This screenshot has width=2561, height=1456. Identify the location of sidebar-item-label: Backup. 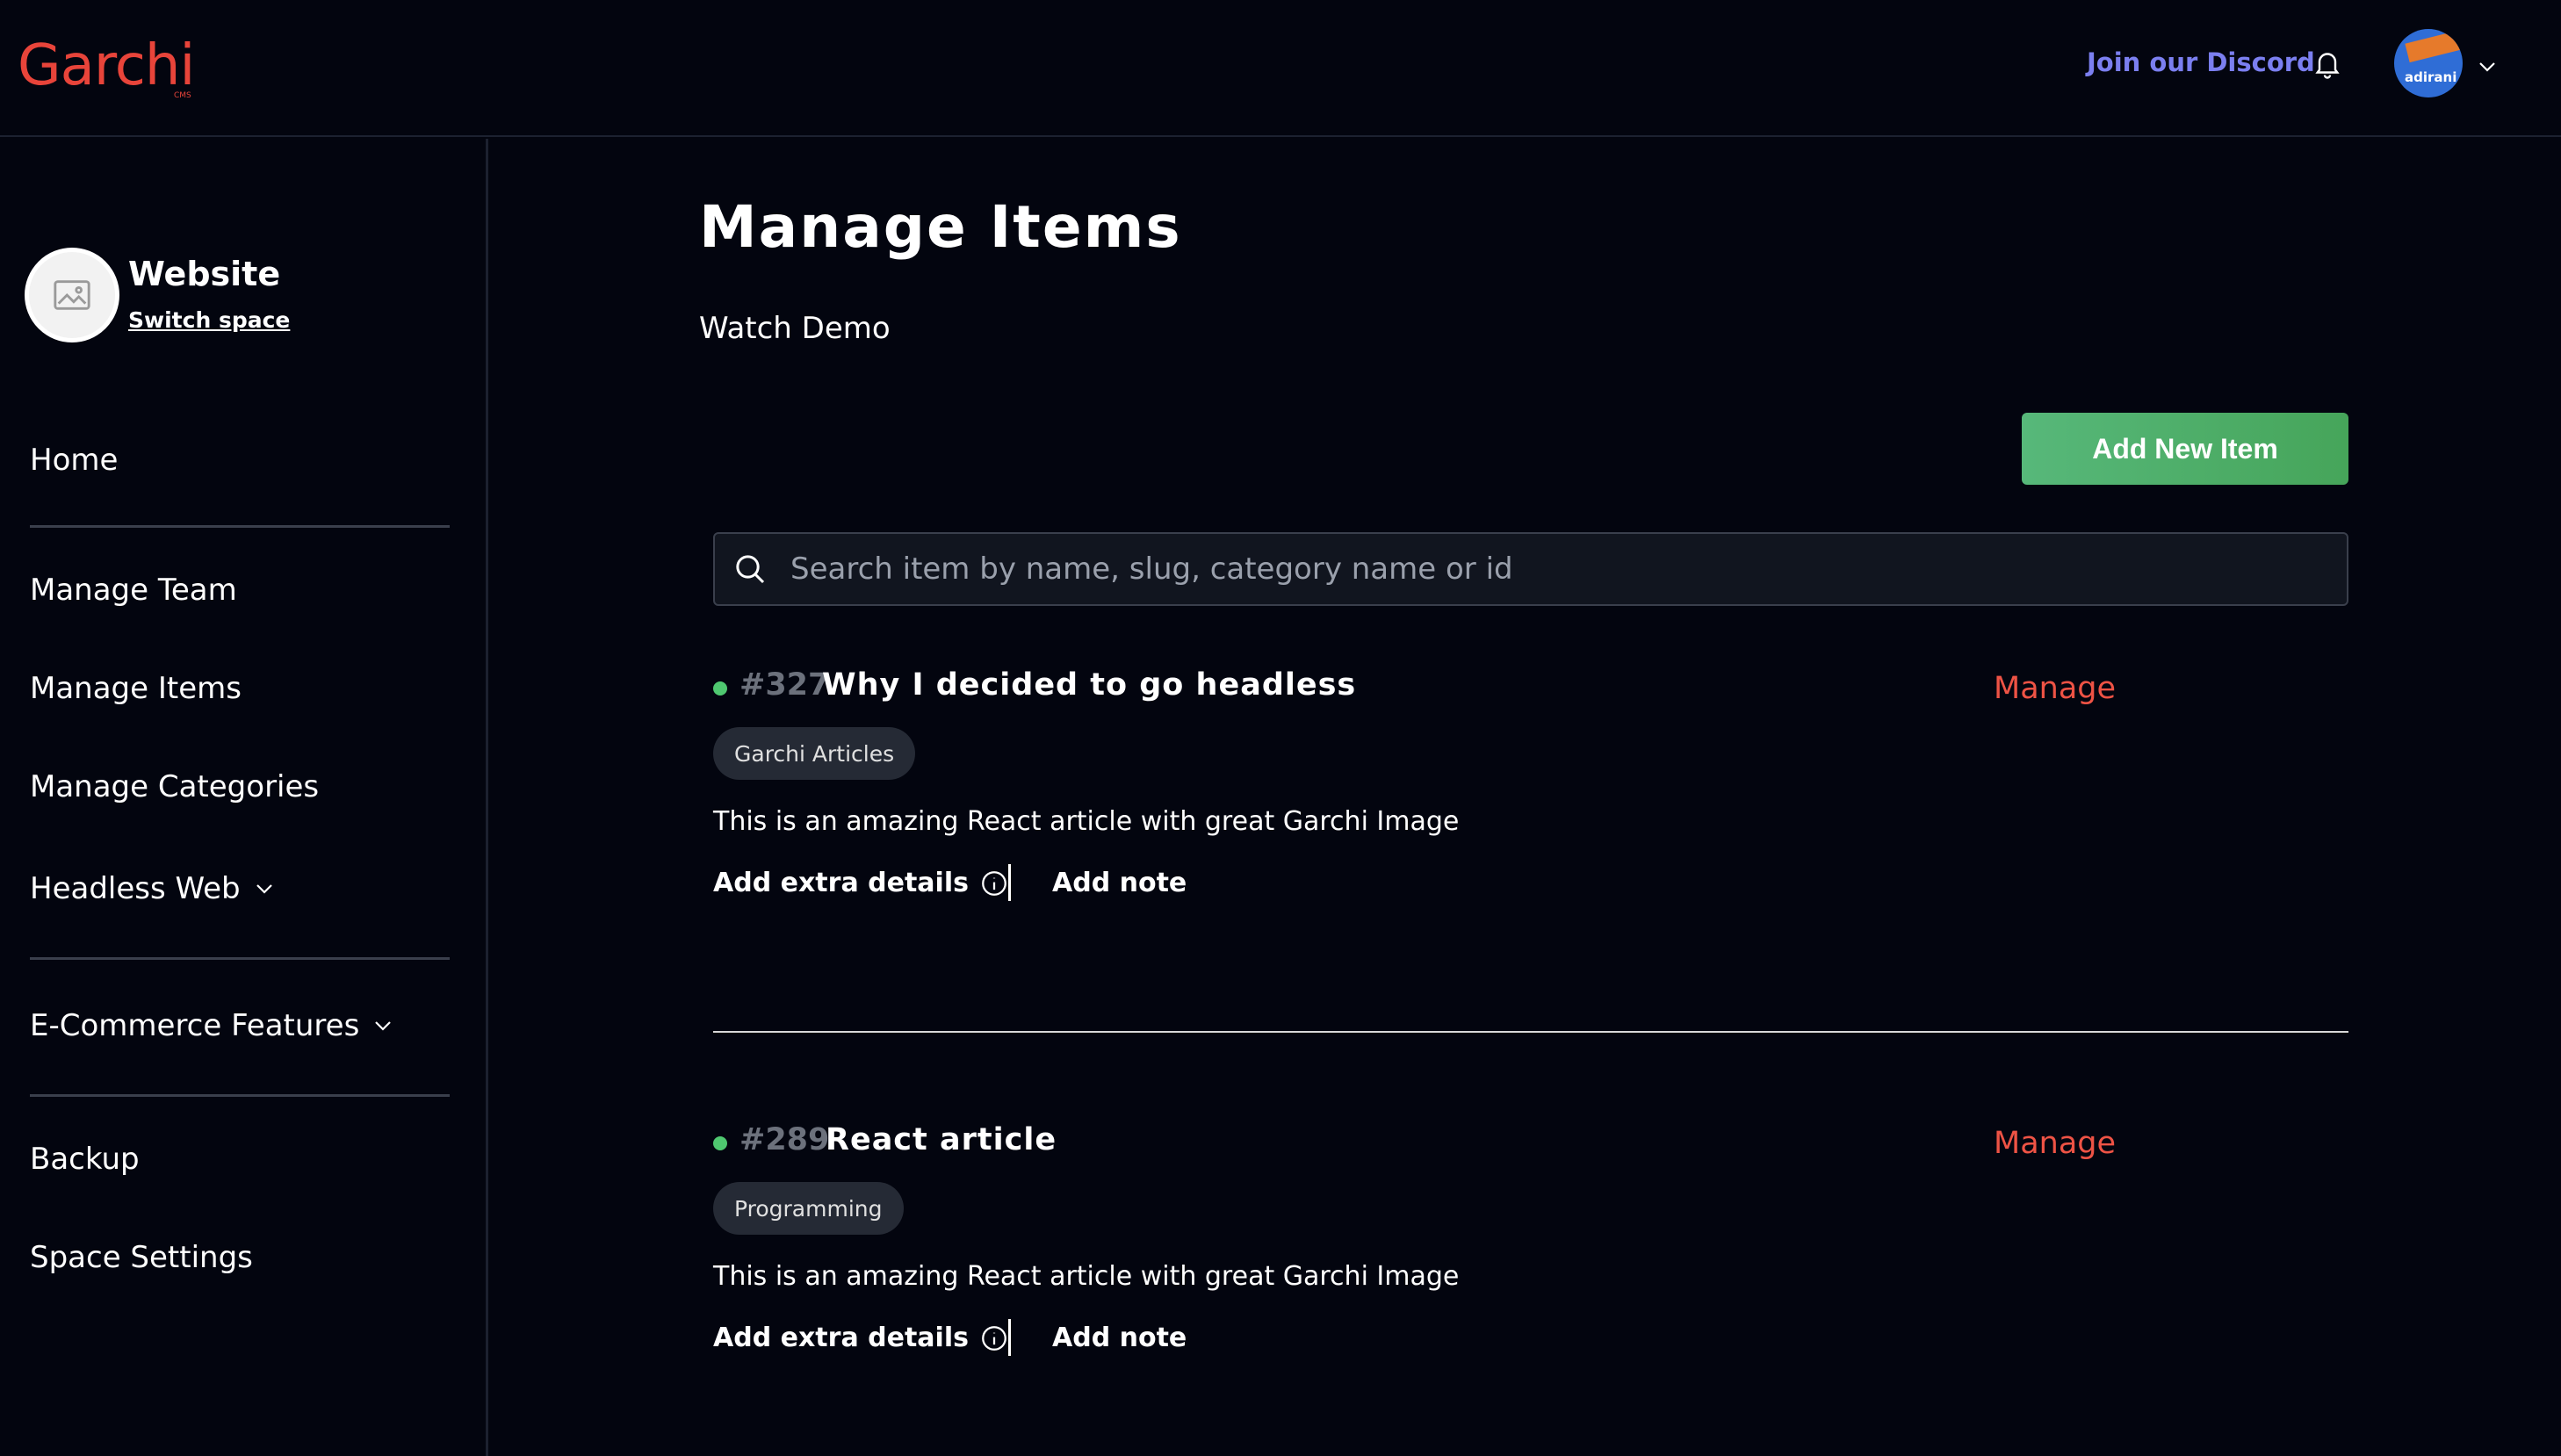
(85, 1159).